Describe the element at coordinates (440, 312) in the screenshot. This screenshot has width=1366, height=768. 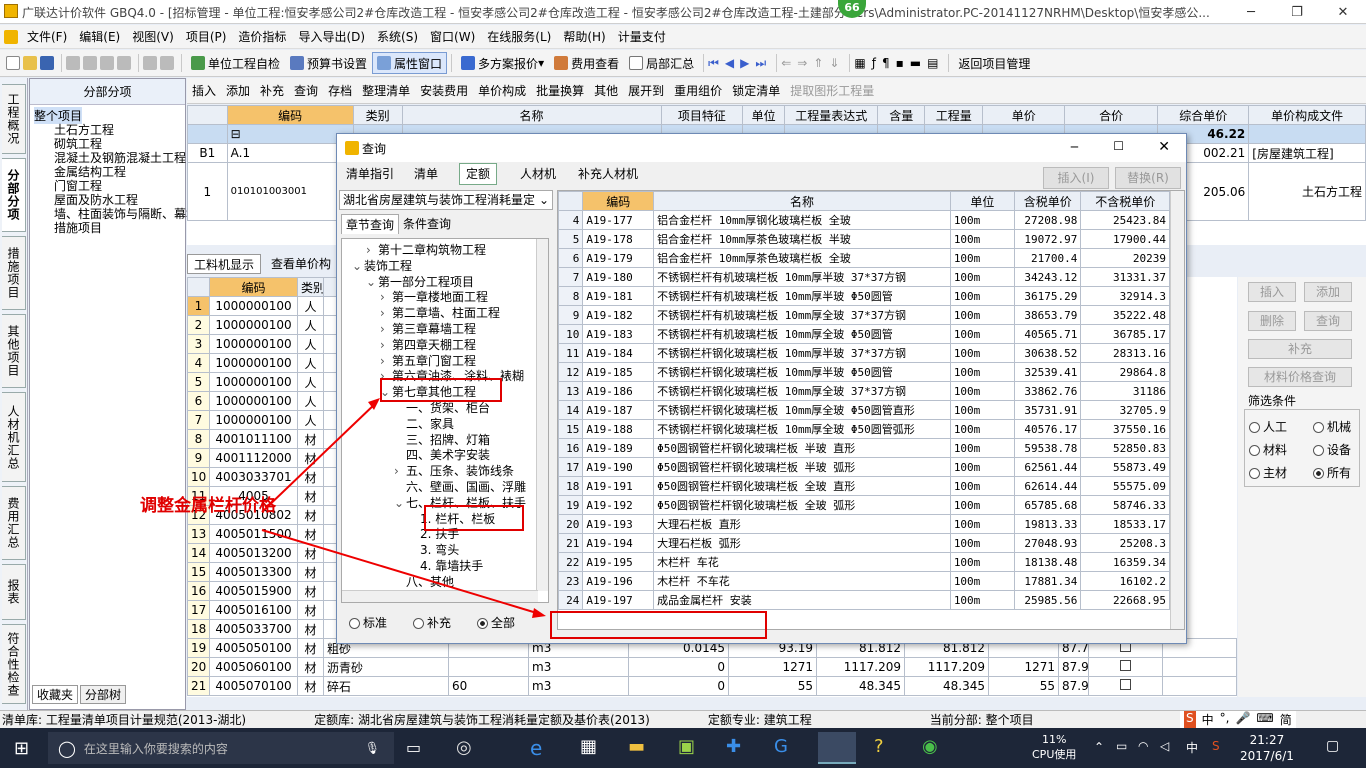
I see `chapter-tree-item: › 第二章墙、柱面工程` at that location.